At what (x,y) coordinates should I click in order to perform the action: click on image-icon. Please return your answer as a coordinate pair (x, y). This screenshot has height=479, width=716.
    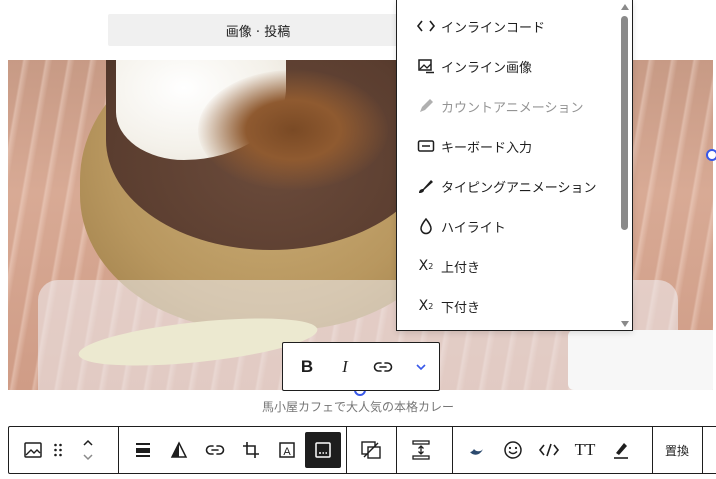
    Looking at the image, I should click on (33, 450).